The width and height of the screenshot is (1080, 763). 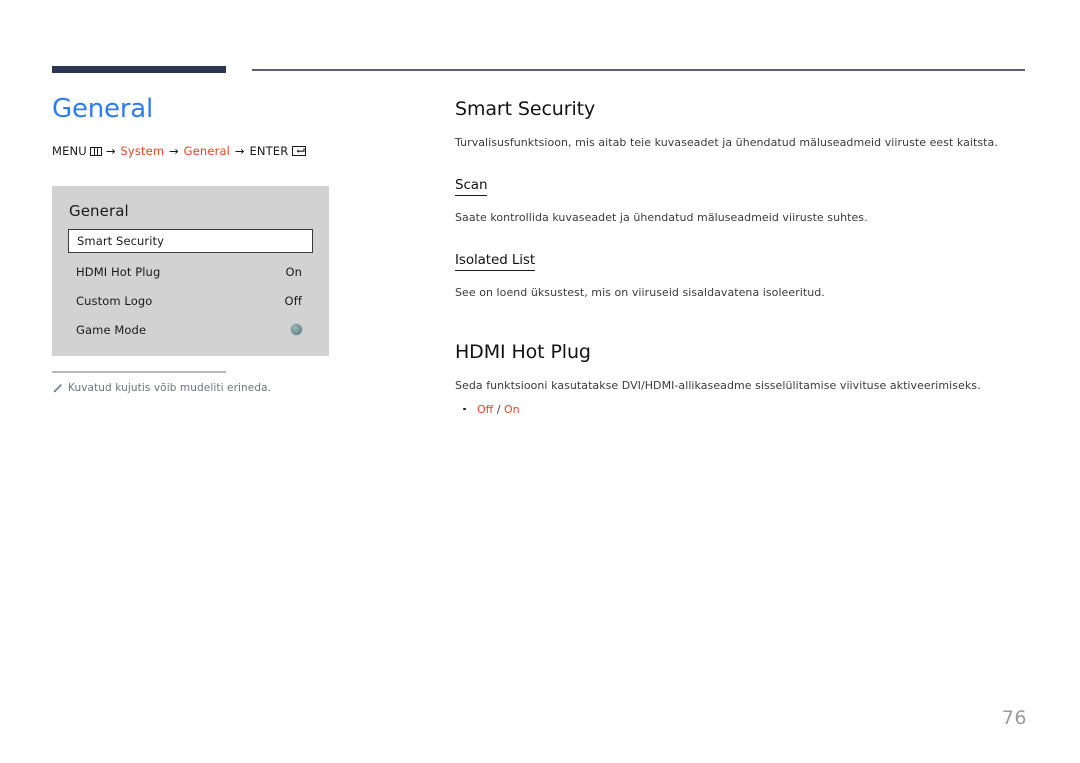 I want to click on option-list-hdmi-hot-plug: Off / On, so click(x=742, y=410).